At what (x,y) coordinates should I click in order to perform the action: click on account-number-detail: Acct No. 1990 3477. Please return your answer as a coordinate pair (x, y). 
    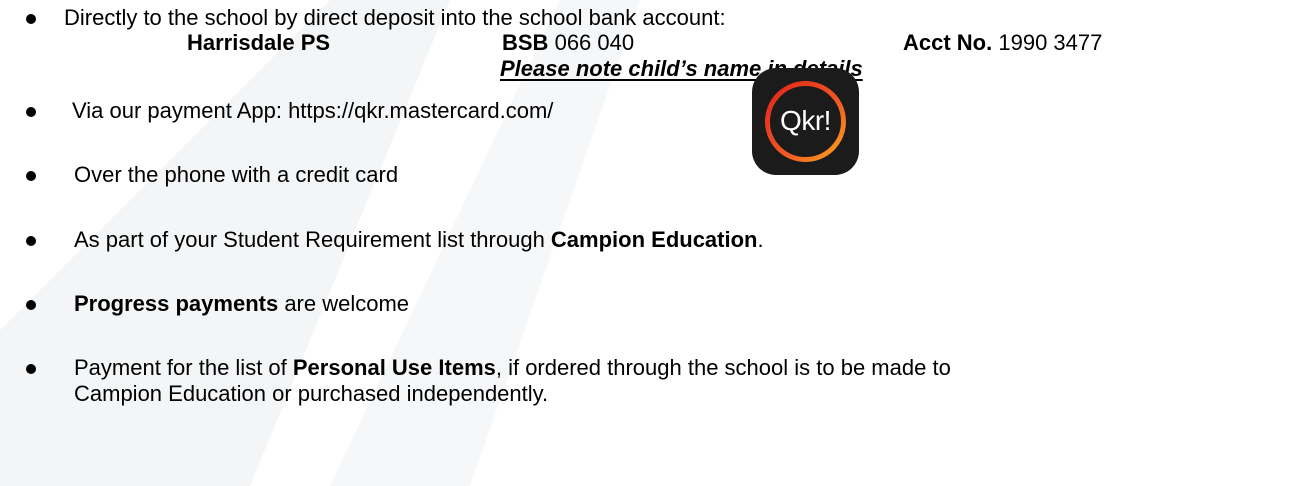
    Looking at the image, I should click on (1002, 43).